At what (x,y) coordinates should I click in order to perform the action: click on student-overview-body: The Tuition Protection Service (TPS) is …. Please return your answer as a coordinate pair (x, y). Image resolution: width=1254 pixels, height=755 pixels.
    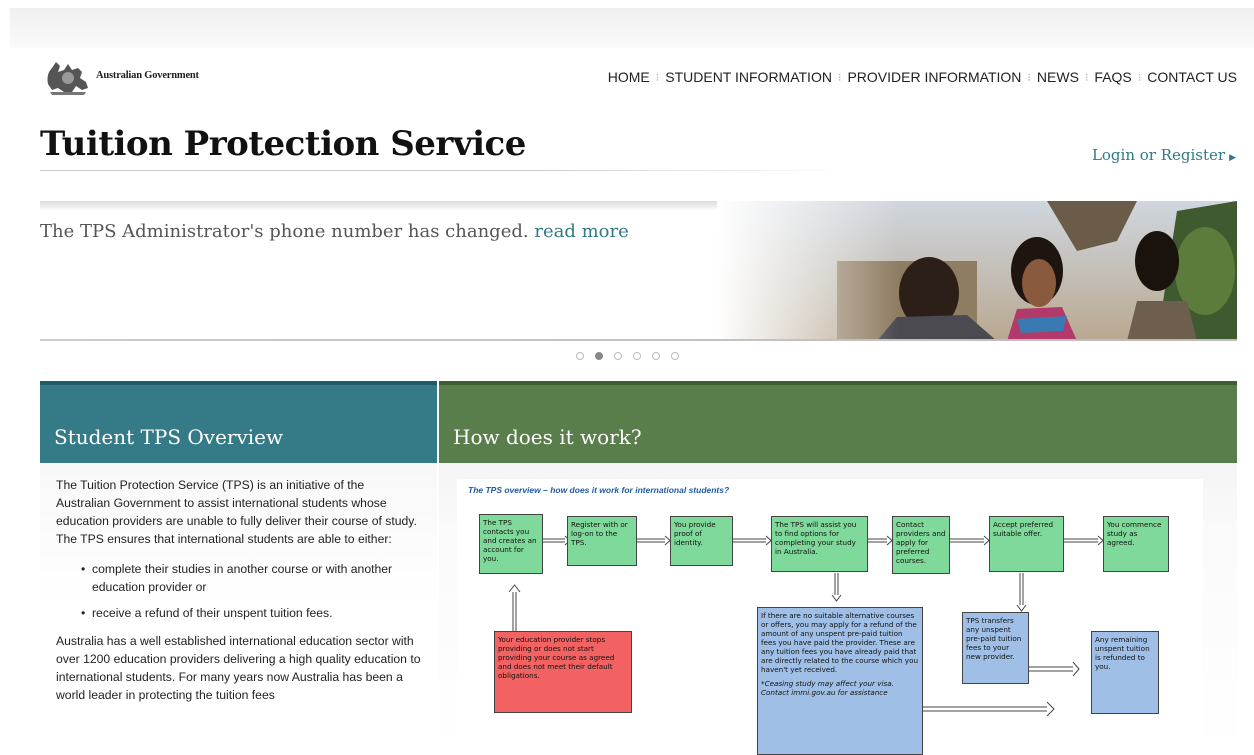
    Looking at the image, I should click on (238, 583).